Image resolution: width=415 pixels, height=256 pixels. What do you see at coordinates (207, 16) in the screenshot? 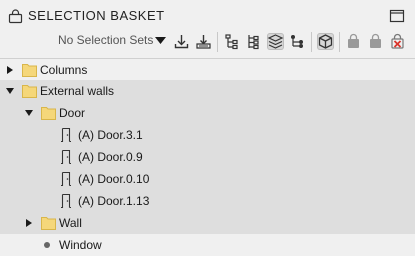
I see `panel-header: SELECTION BASKET` at bounding box center [207, 16].